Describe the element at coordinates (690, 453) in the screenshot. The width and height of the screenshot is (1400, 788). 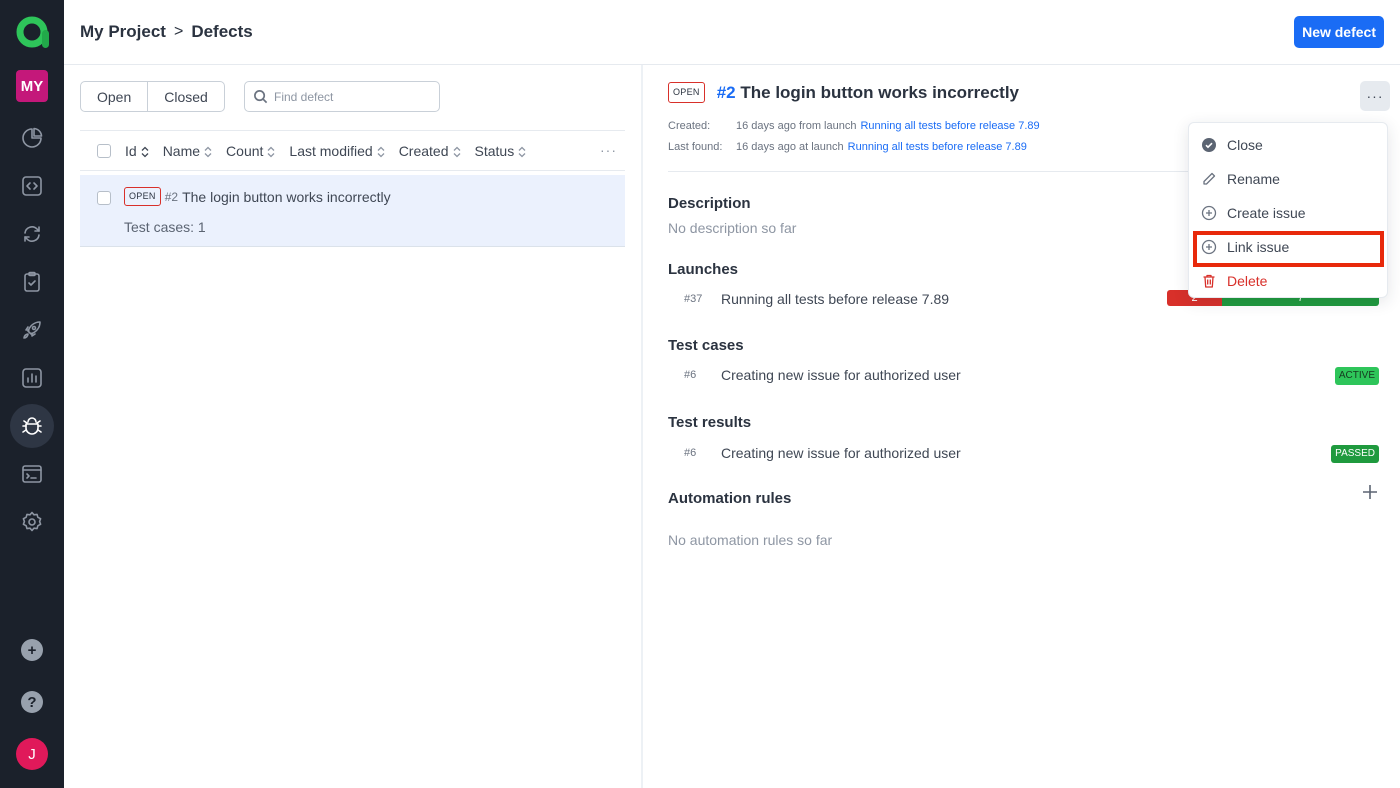
I see `test-result-id: #6` at that location.